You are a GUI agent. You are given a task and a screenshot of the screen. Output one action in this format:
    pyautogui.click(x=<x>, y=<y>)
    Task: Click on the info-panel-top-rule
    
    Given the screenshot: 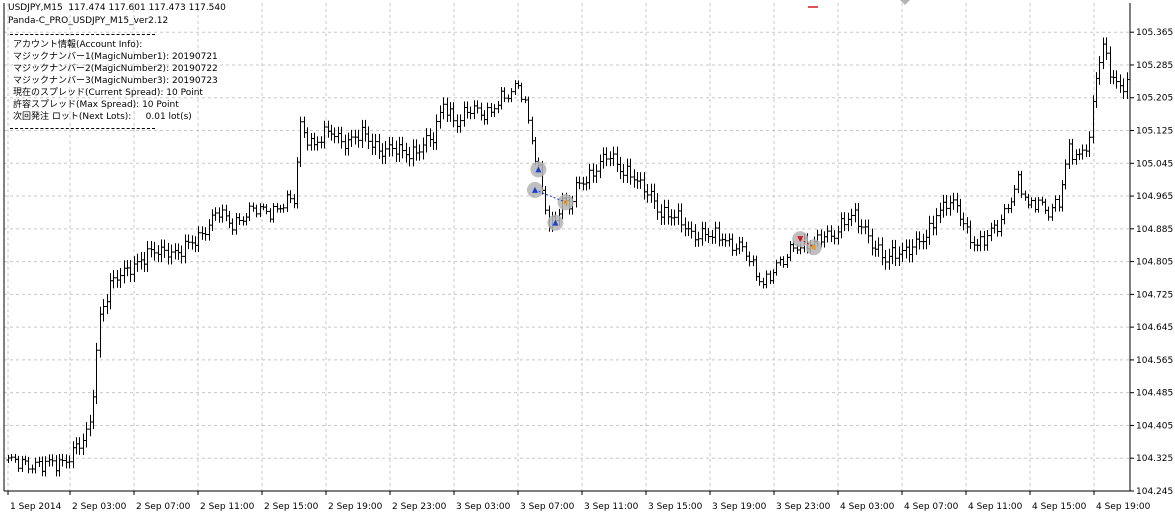 What is the action you would take?
    pyautogui.click(x=82, y=34)
    